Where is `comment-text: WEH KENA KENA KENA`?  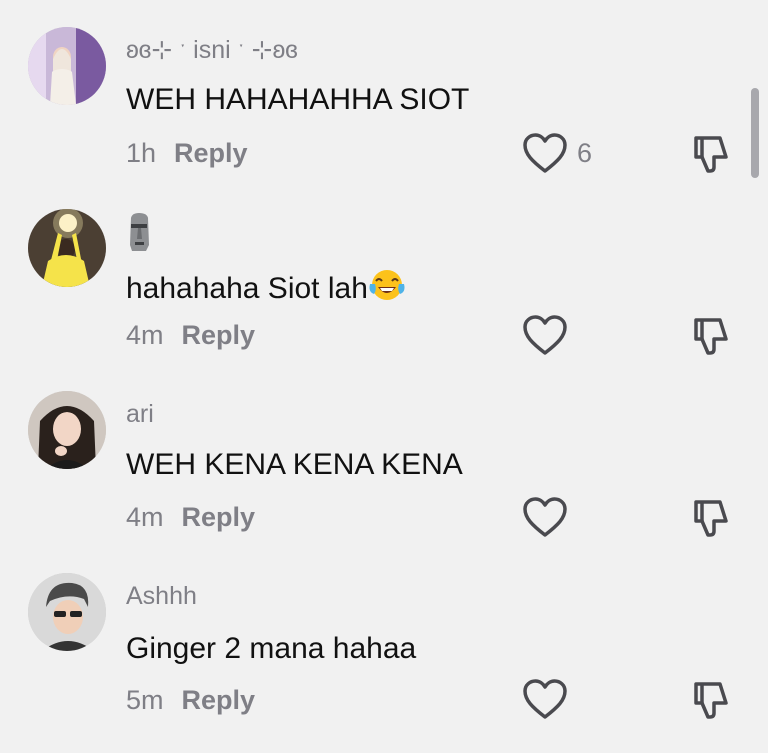
comment-text: WEH KENA KENA KENA is located at coordinates (294, 464).